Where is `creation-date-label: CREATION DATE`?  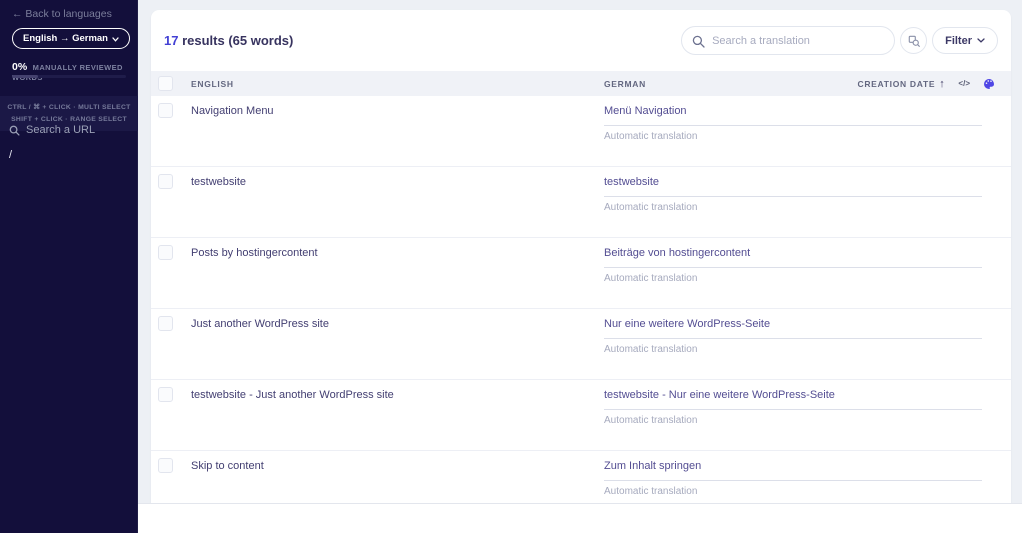 creation-date-label: CREATION DATE is located at coordinates (896, 83).